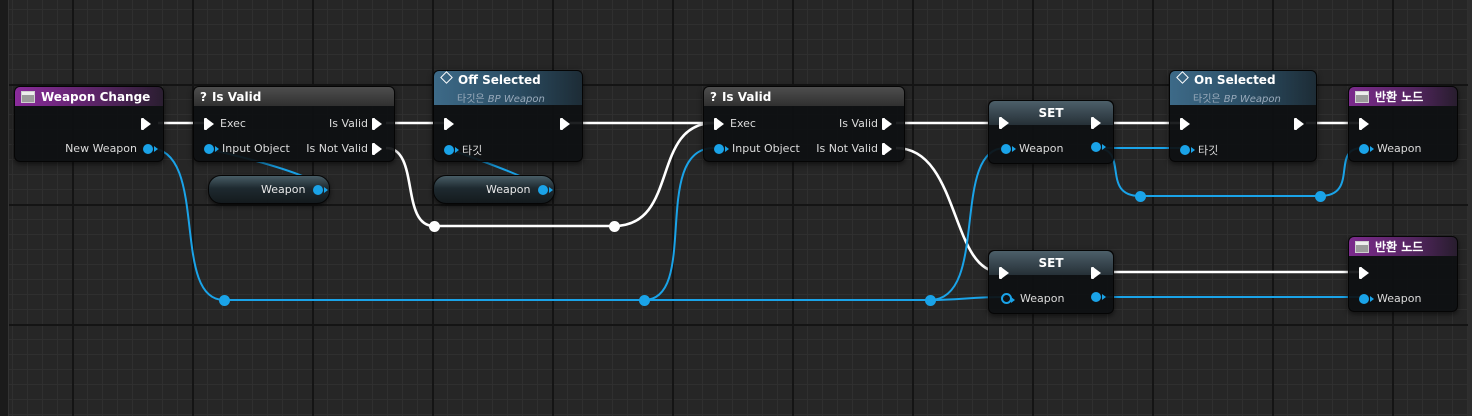  Describe the element at coordinates (1362, 96) in the screenshot. I see `return-box-icon` at that location.